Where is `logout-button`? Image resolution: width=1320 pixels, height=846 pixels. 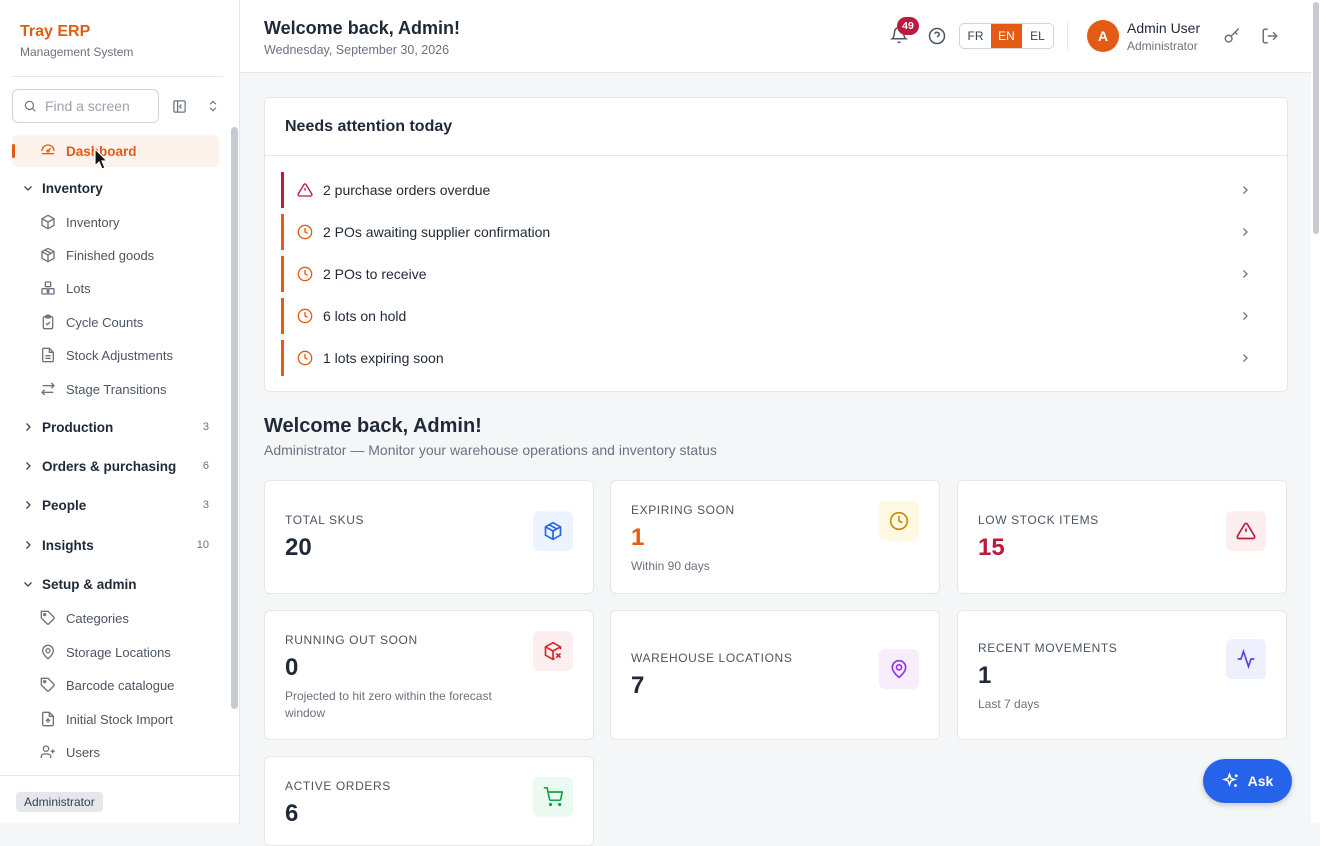 logout-button is located at coordinates (1270, 36).